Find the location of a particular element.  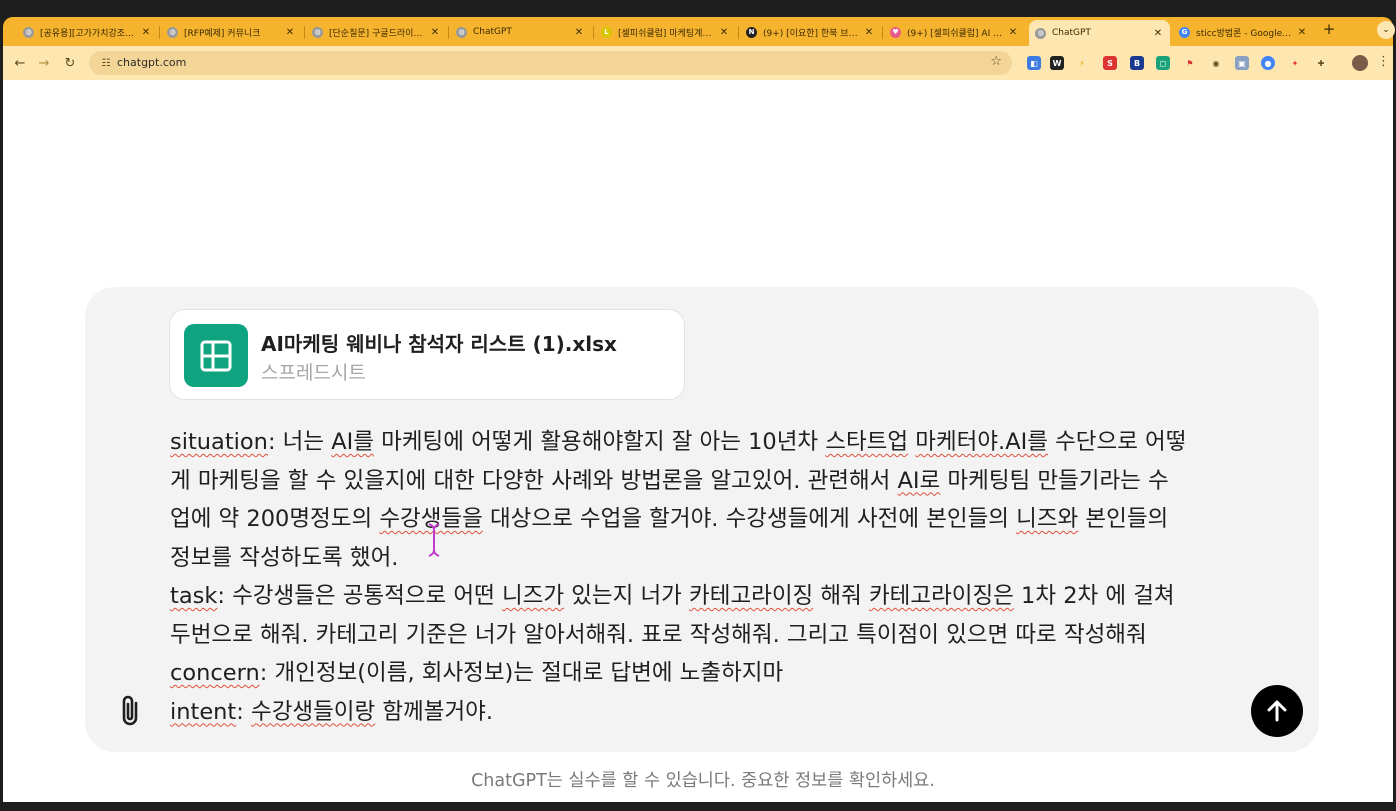

arrow-up-icon is located at coordinates (1277, 711).